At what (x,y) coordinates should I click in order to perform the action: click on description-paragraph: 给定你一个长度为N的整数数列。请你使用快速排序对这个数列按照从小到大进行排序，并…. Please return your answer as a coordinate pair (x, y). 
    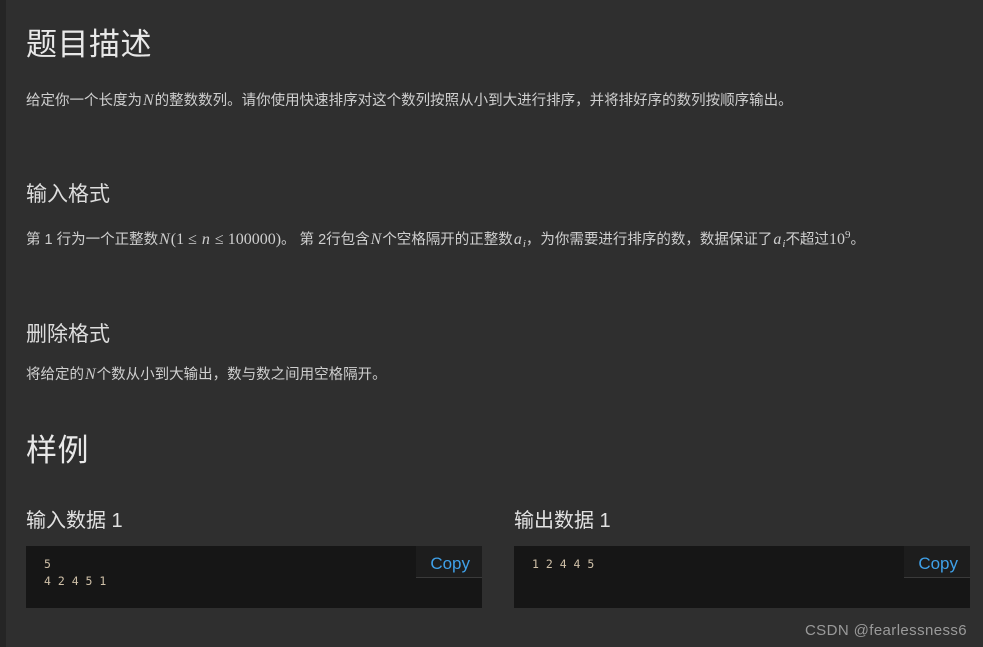
    Looking at the image, I should click on (498, 101).